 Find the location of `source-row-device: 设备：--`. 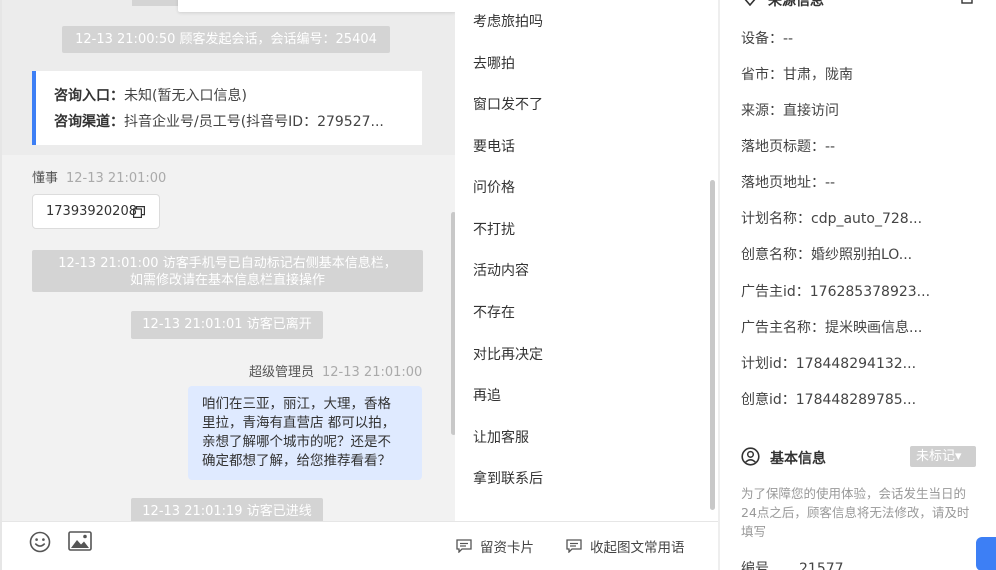

source-row-device: 设备：-- is located at coordinates (767, 39).